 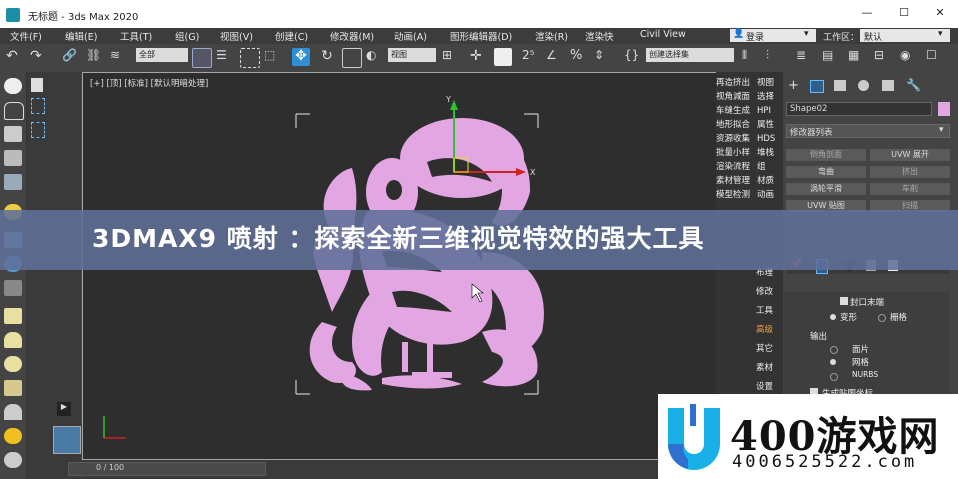 What do you see at coordinates (736, 167) in the screenshot?
I see `plugin-item: 渲染流程` at bounding box center [736, 167].